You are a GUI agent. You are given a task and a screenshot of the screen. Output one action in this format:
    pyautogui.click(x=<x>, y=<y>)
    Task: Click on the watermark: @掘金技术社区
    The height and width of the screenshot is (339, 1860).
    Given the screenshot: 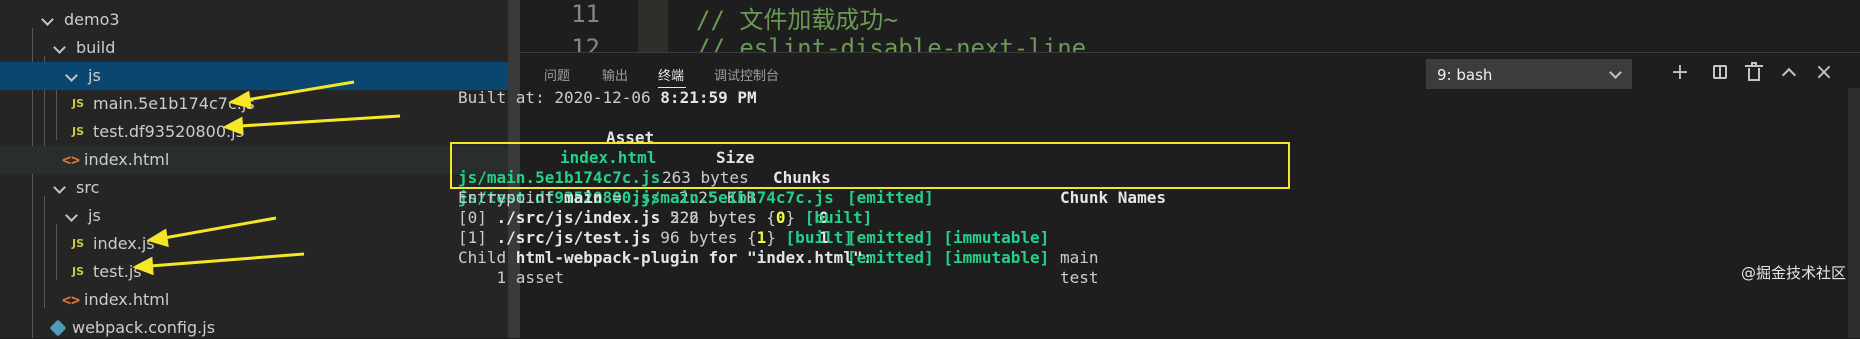 What is the action you would take?
    pyautogui.click(x=1793, y=273)
    